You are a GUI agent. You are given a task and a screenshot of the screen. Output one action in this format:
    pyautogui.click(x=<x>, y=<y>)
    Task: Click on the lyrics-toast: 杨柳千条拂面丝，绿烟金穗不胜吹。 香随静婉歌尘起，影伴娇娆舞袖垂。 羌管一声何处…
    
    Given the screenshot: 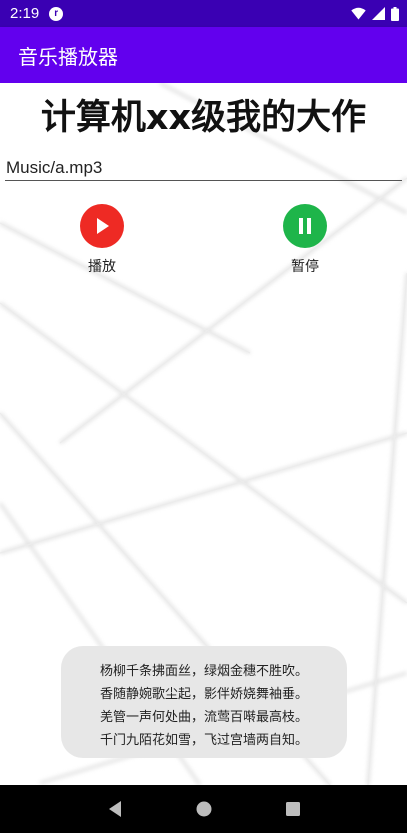 What is the action you would take?
    pyautogui.click(x=204, y=702)
    